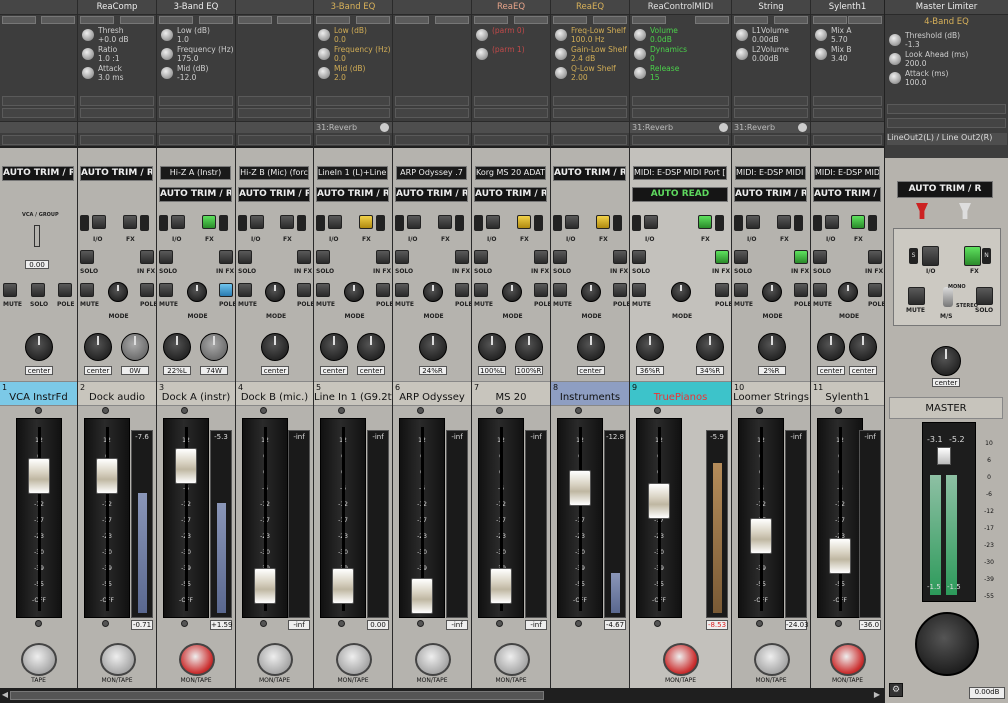 The width and height of the screenshot is (1008, 703). I want to click on master-routing: LineOut2(L) / Line Out2(R), so click(947, 139).